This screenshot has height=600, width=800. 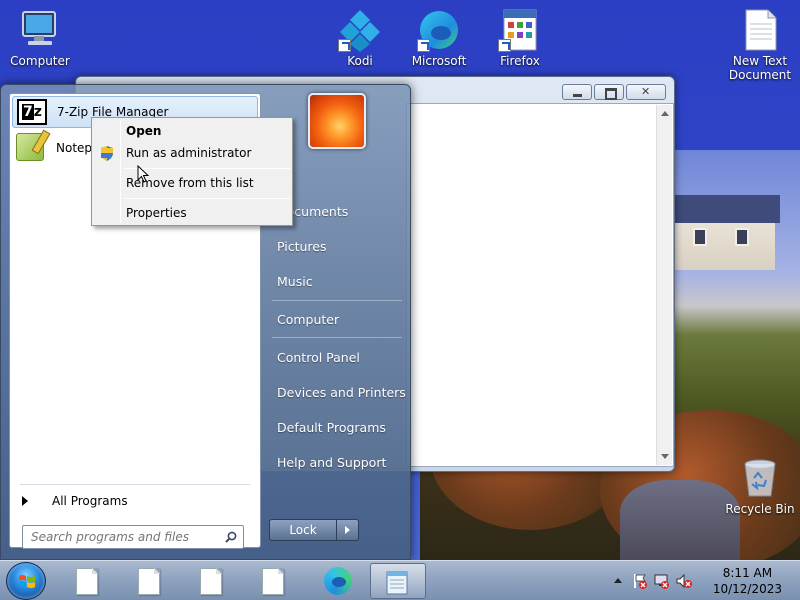 What do you see at coordinates (646, 92) in the screenshot?
I see `close-button` at bounding box center [646, 92].